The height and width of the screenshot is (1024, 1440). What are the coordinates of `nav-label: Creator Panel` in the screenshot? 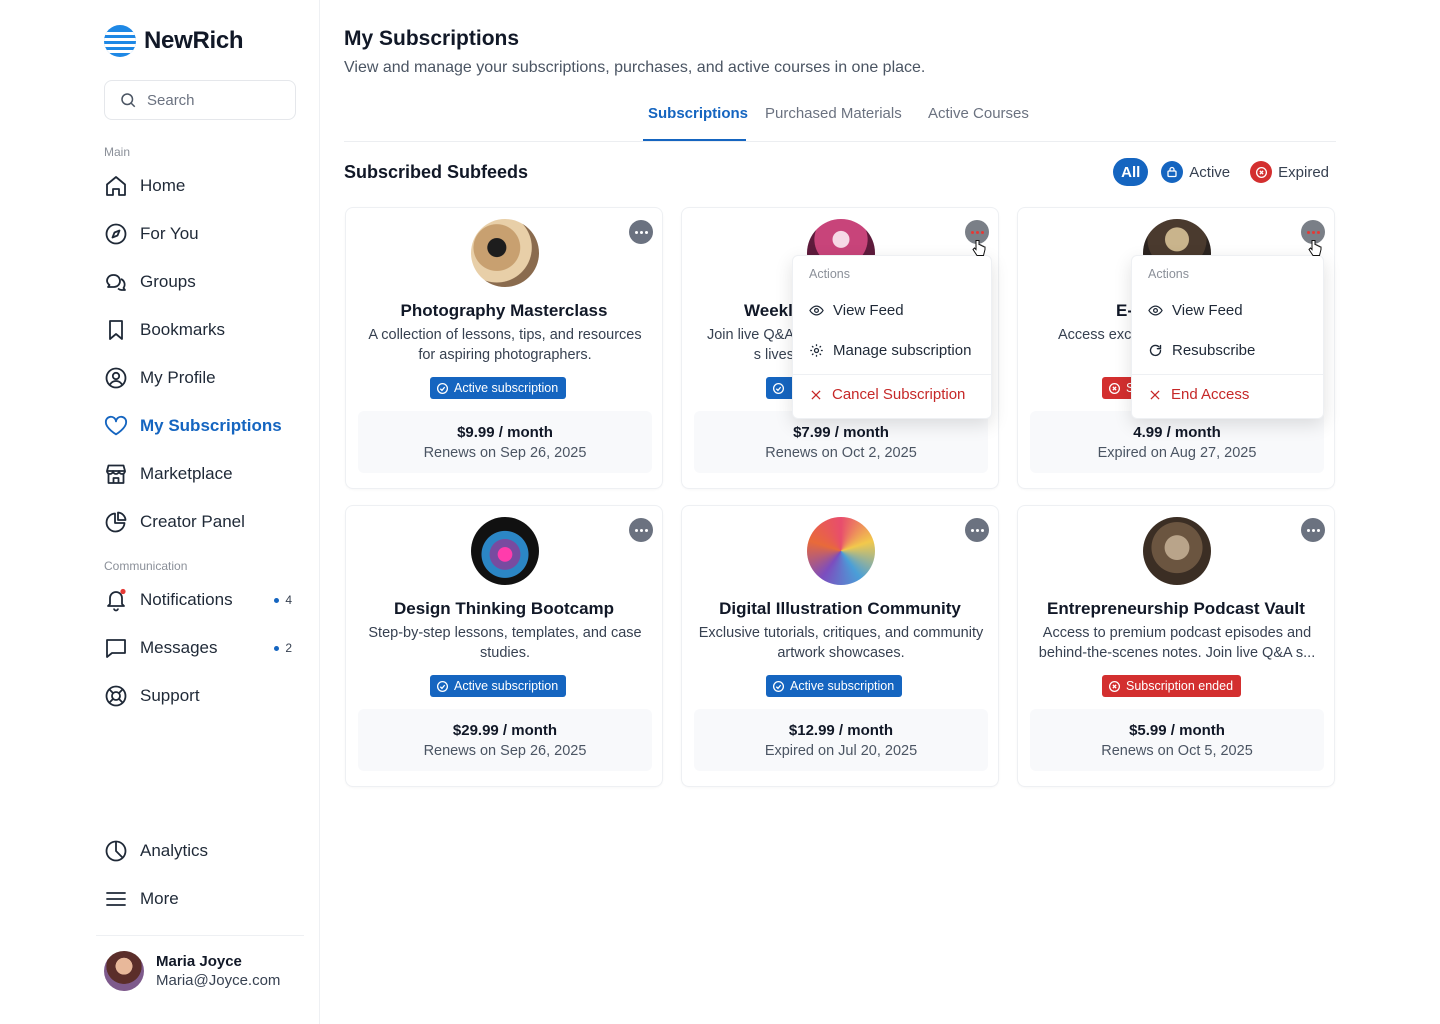 It's located at (192, 521).